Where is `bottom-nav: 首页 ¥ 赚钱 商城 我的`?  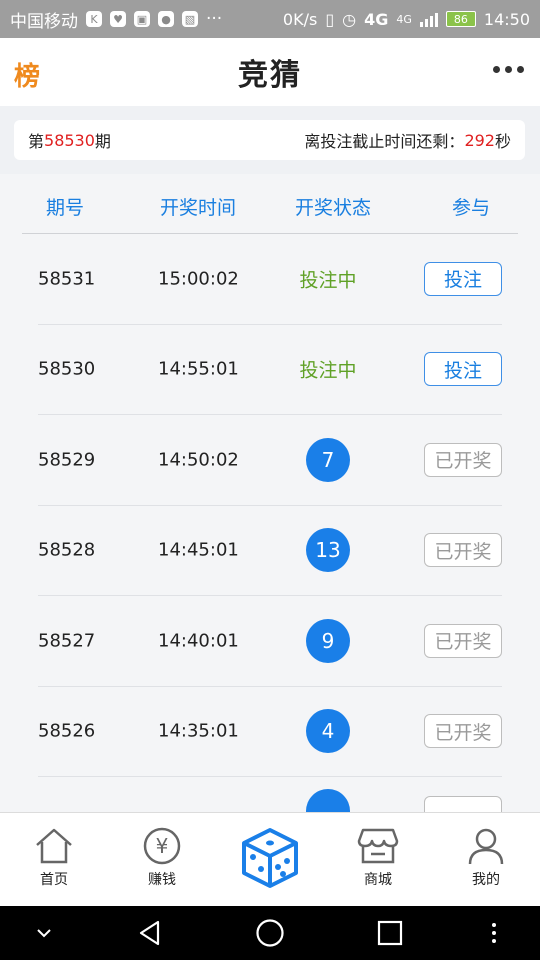
bottom-nav: 首页 ¥ 赚钱 商城 我的 is located at coordinates (270, 859).